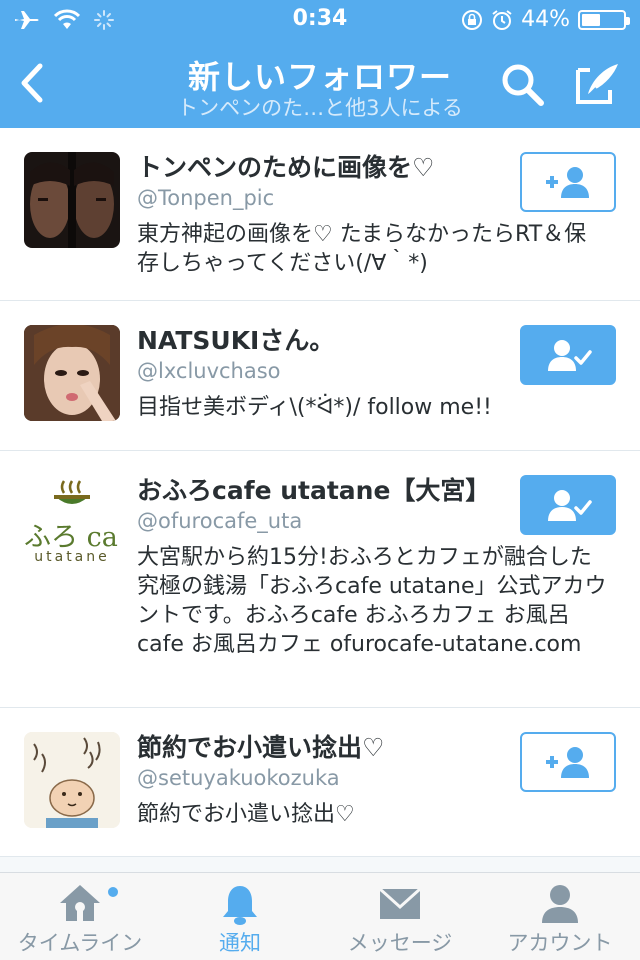  What do you see at coordinates (314, 407) in the screenshot?
I see `follower-bio: 目指せ美ボディ\(*ᐛ*)/ follow me!!` at bounding box center [314, 407].